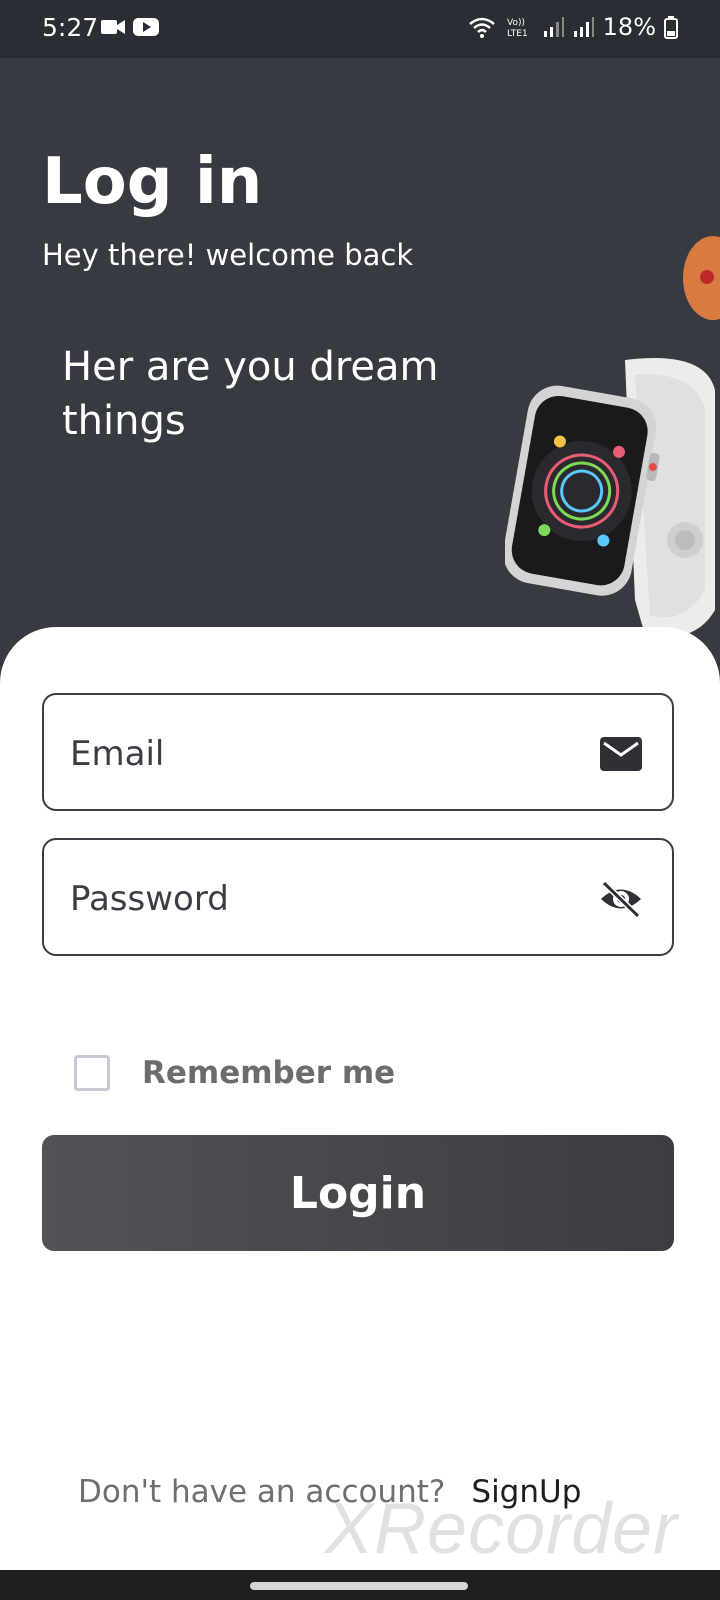  I want to click on remember-me-label: Remember me, so click(269, 1073).